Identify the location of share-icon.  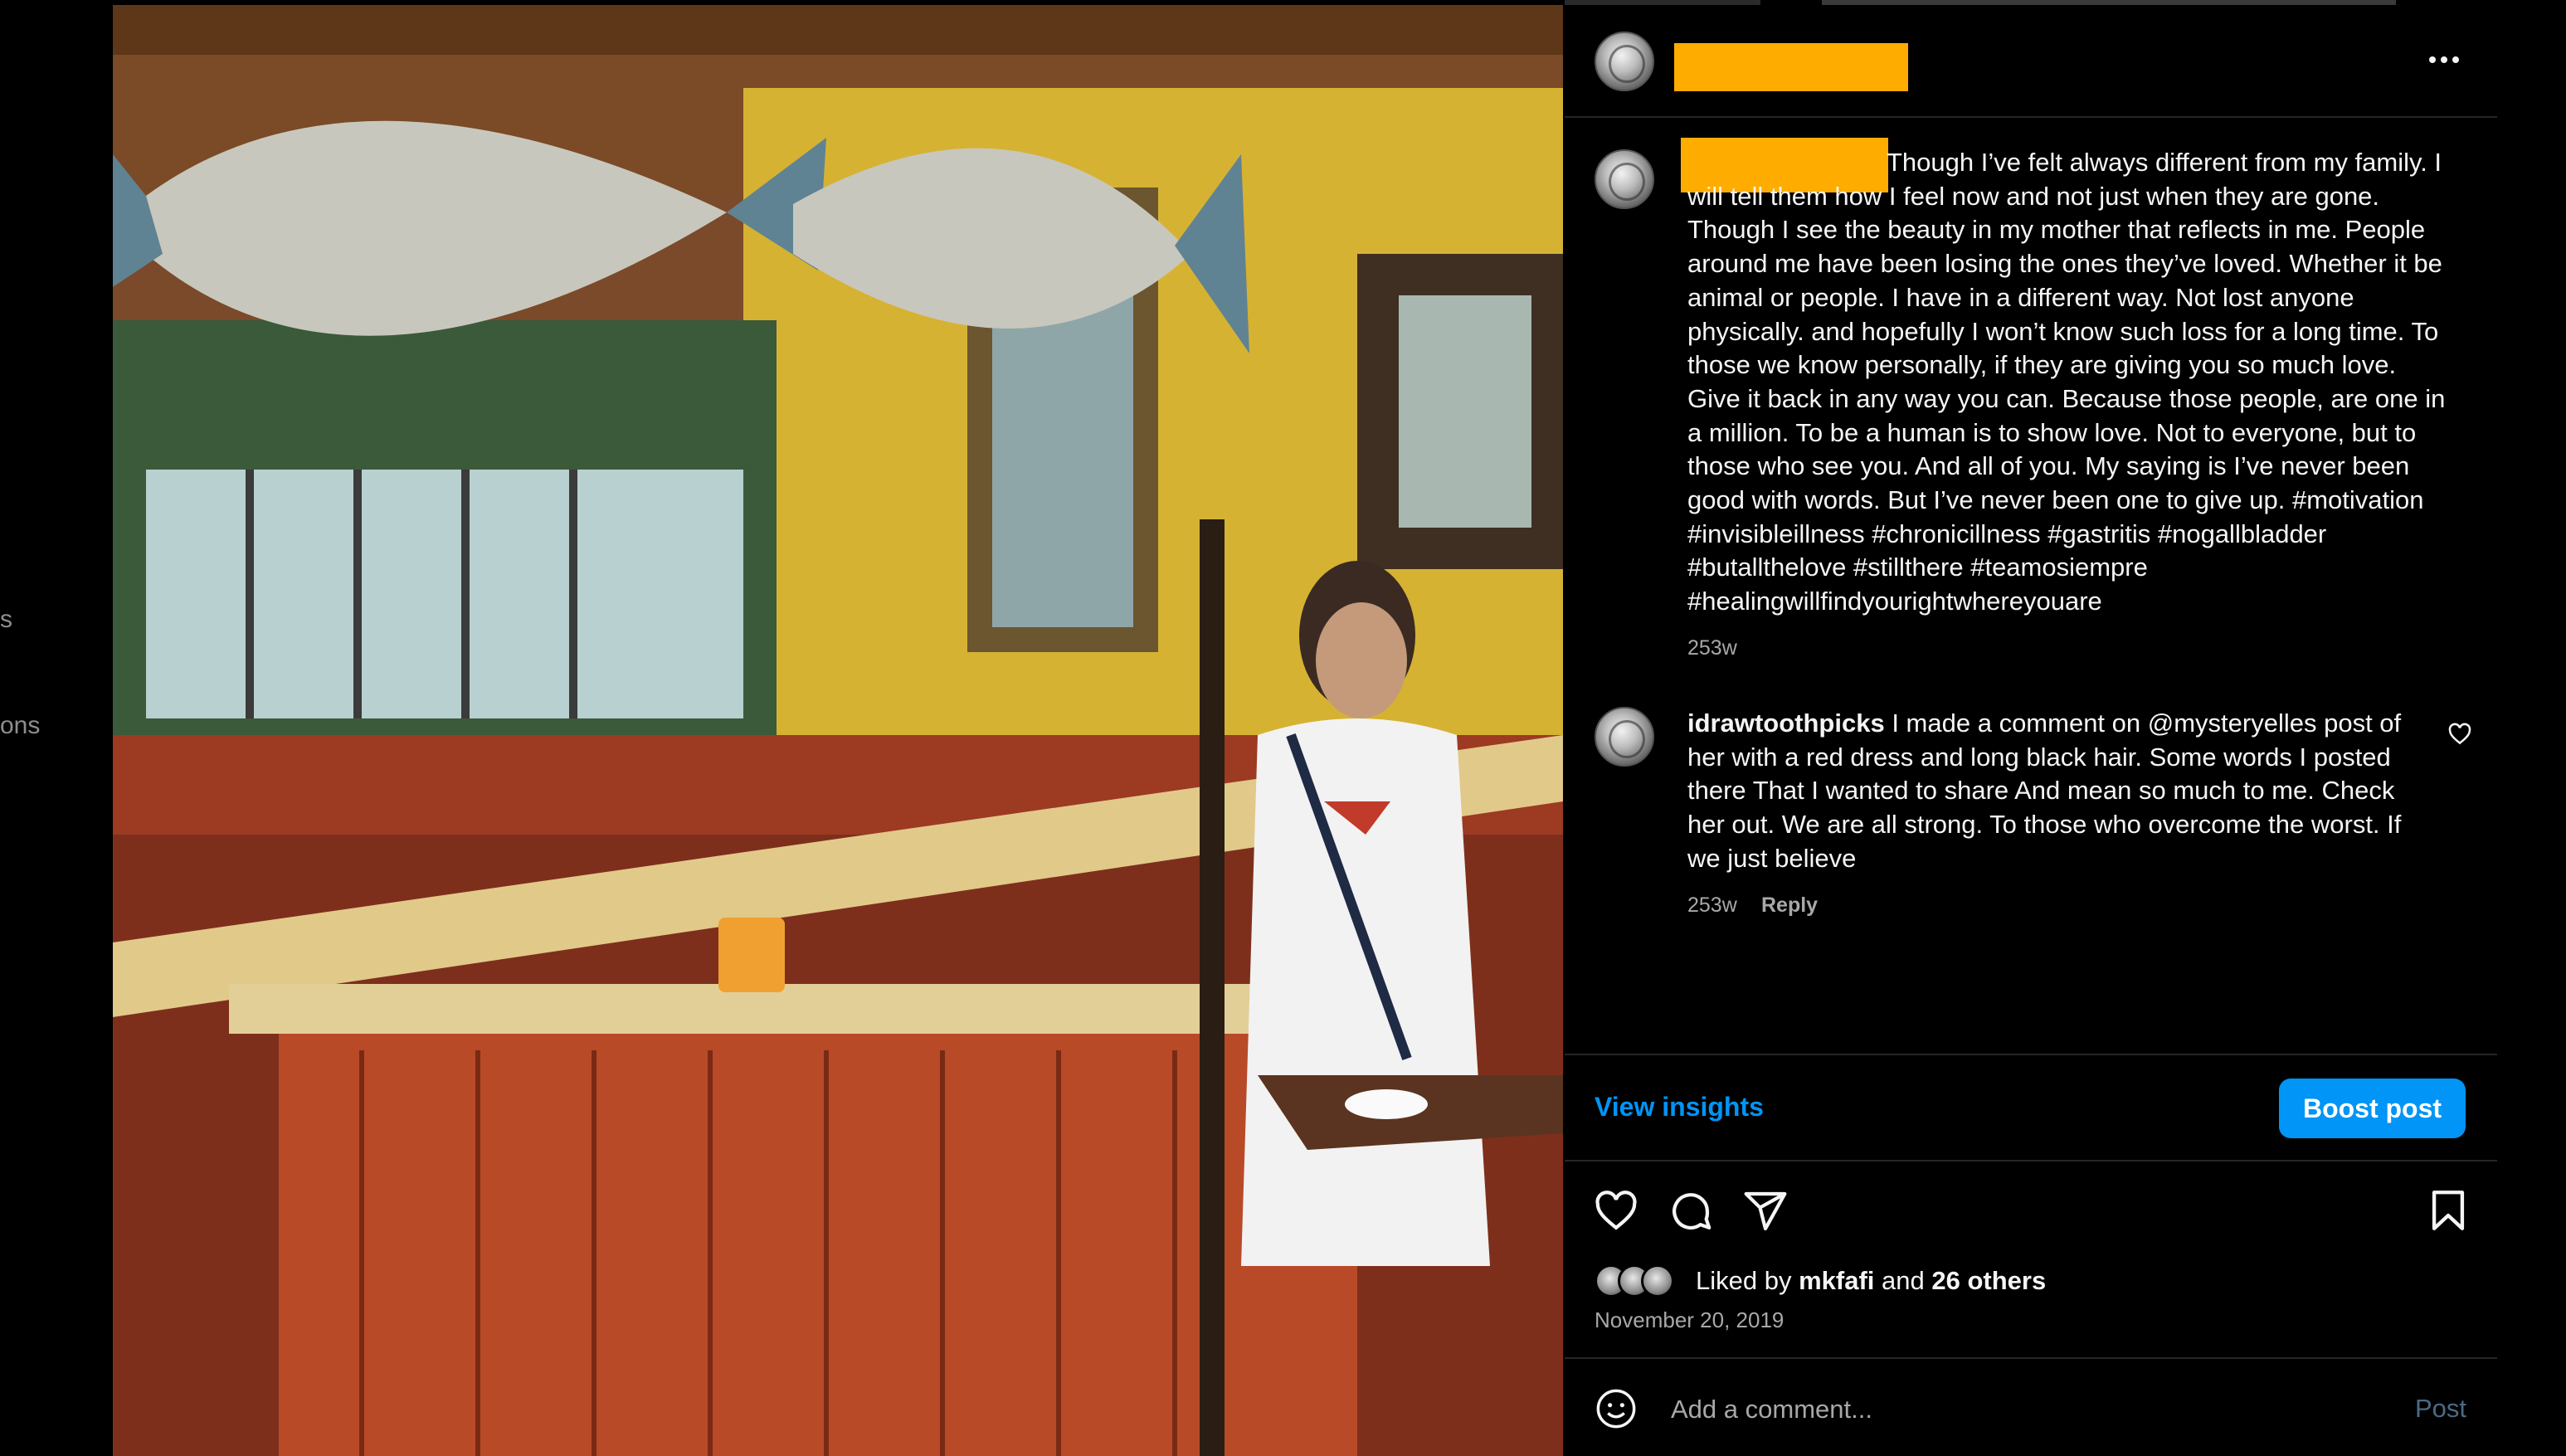
(1765, 1211).